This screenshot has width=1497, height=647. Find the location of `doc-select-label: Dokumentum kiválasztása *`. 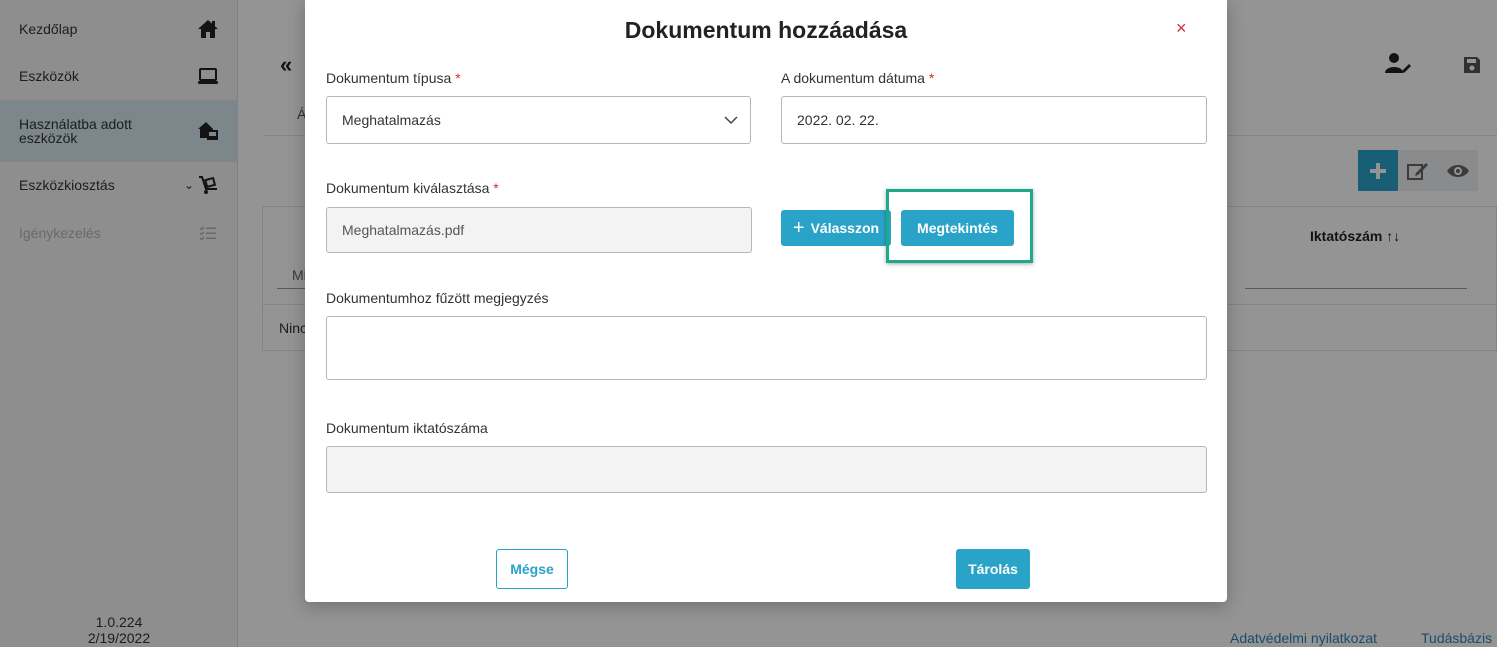

doc-select-label: Dokumentum kiválasztása * is located at coordinates (412, 188).